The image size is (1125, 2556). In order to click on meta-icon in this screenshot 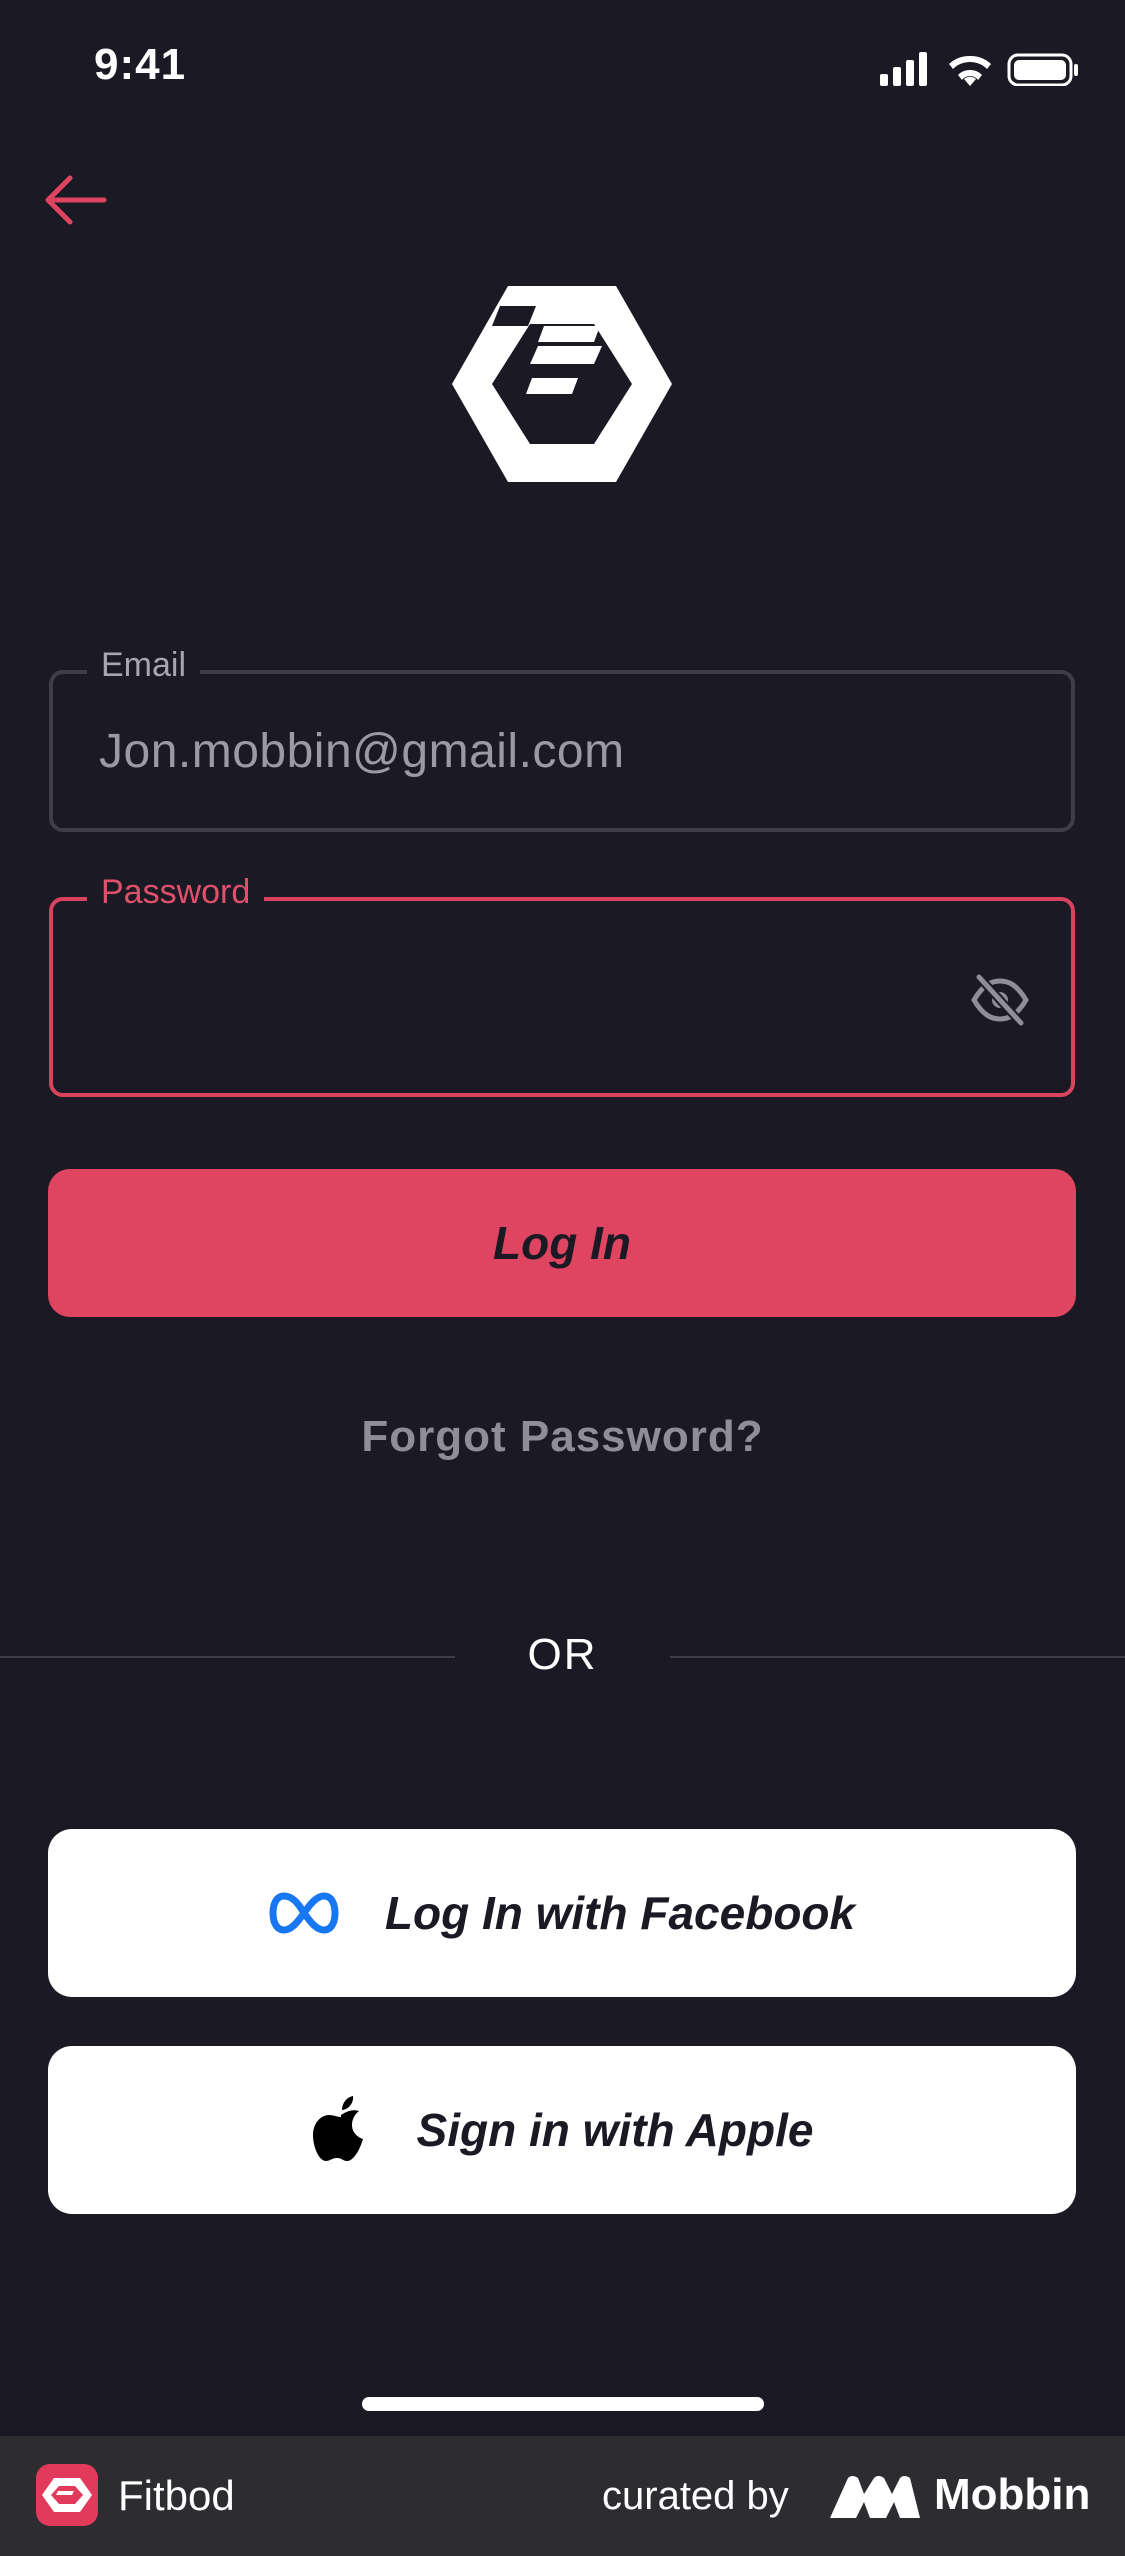, I will do `click(304, 1913)`.